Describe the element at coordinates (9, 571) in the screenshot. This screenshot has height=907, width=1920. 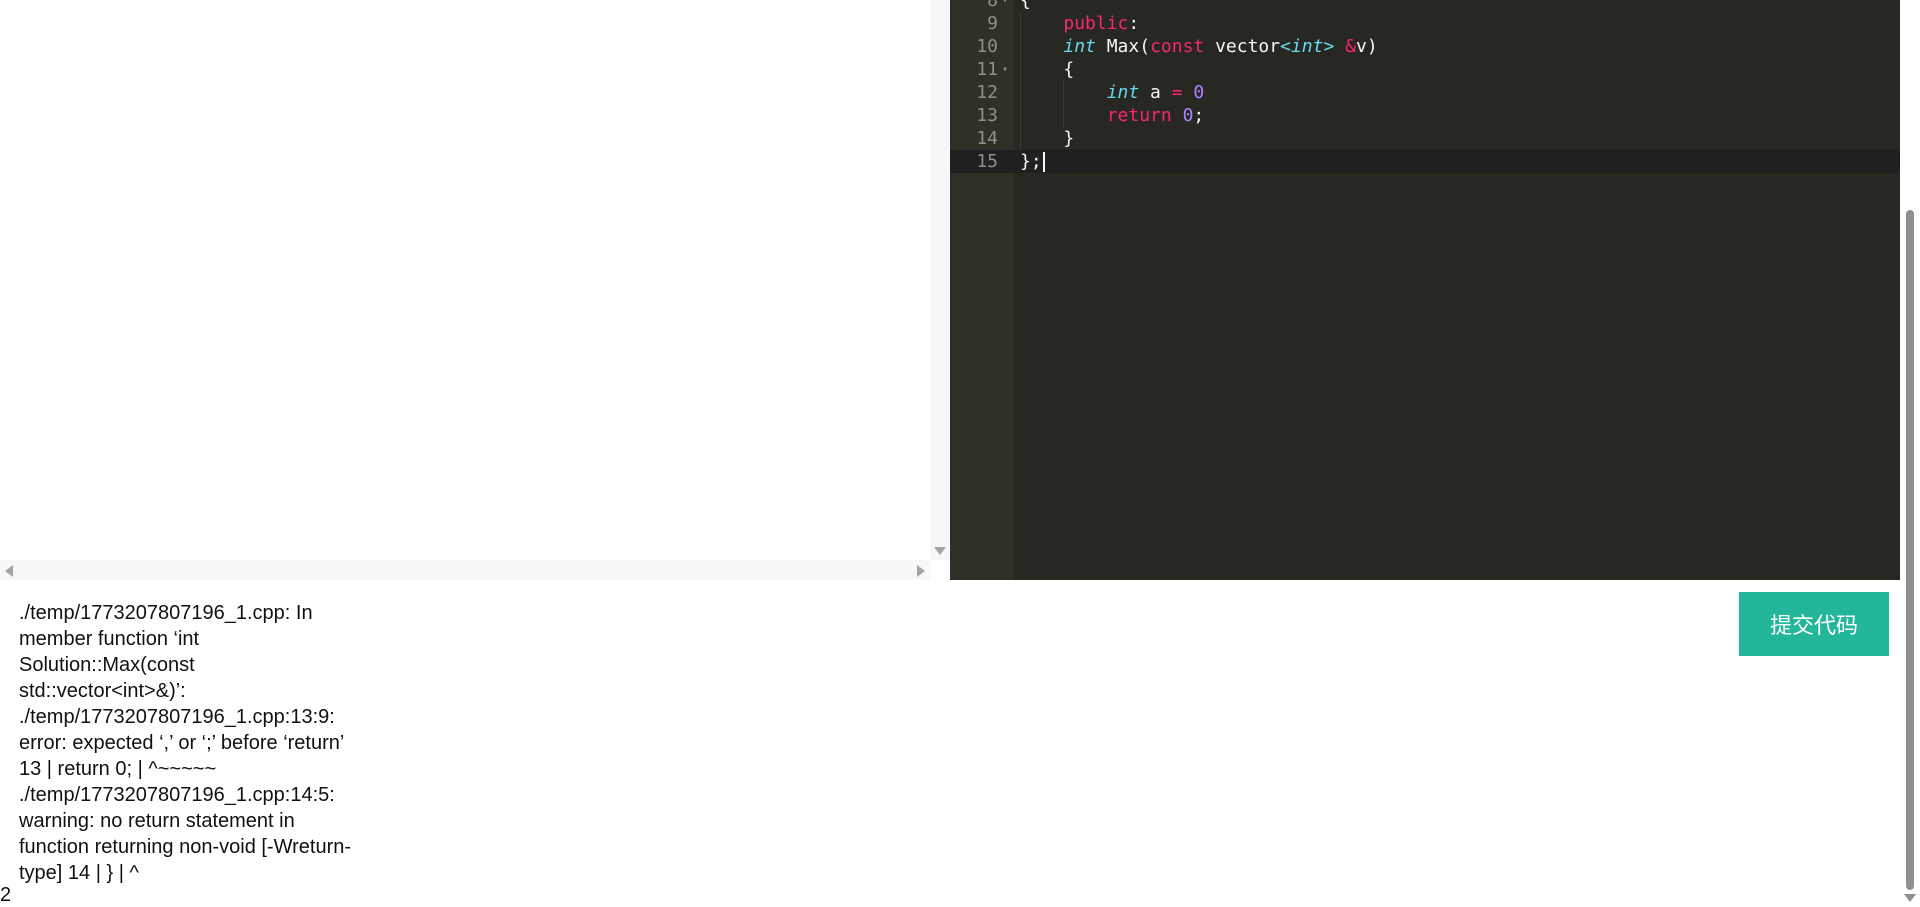
I see `scroll-left-arrow-icon` at that location.